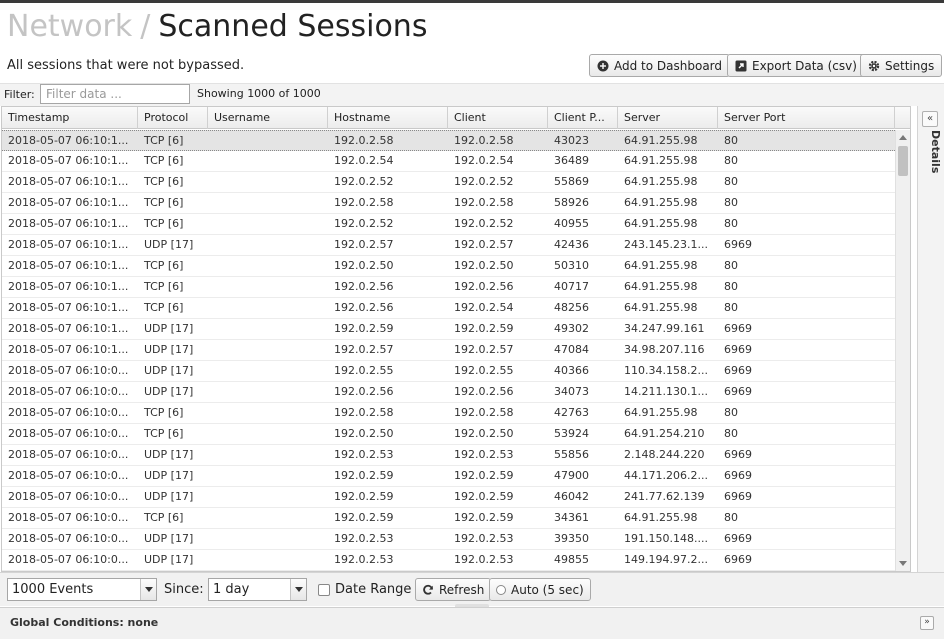 This screenshot has width=944, height=639. Describe the element at coordinates (932, 160) in the screenshot. I see `details-label: Details` at that location.